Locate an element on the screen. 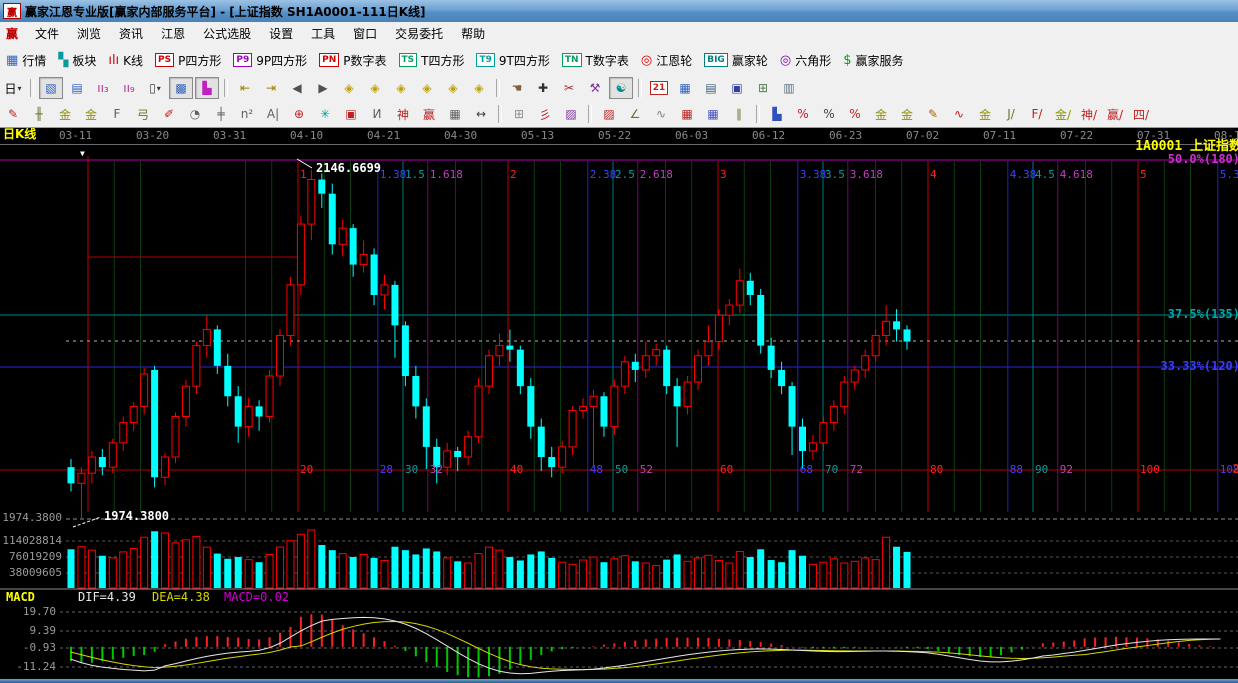  tool-candle-style-dropdown: ▯ ▾ is located at coordinates (155, 88).